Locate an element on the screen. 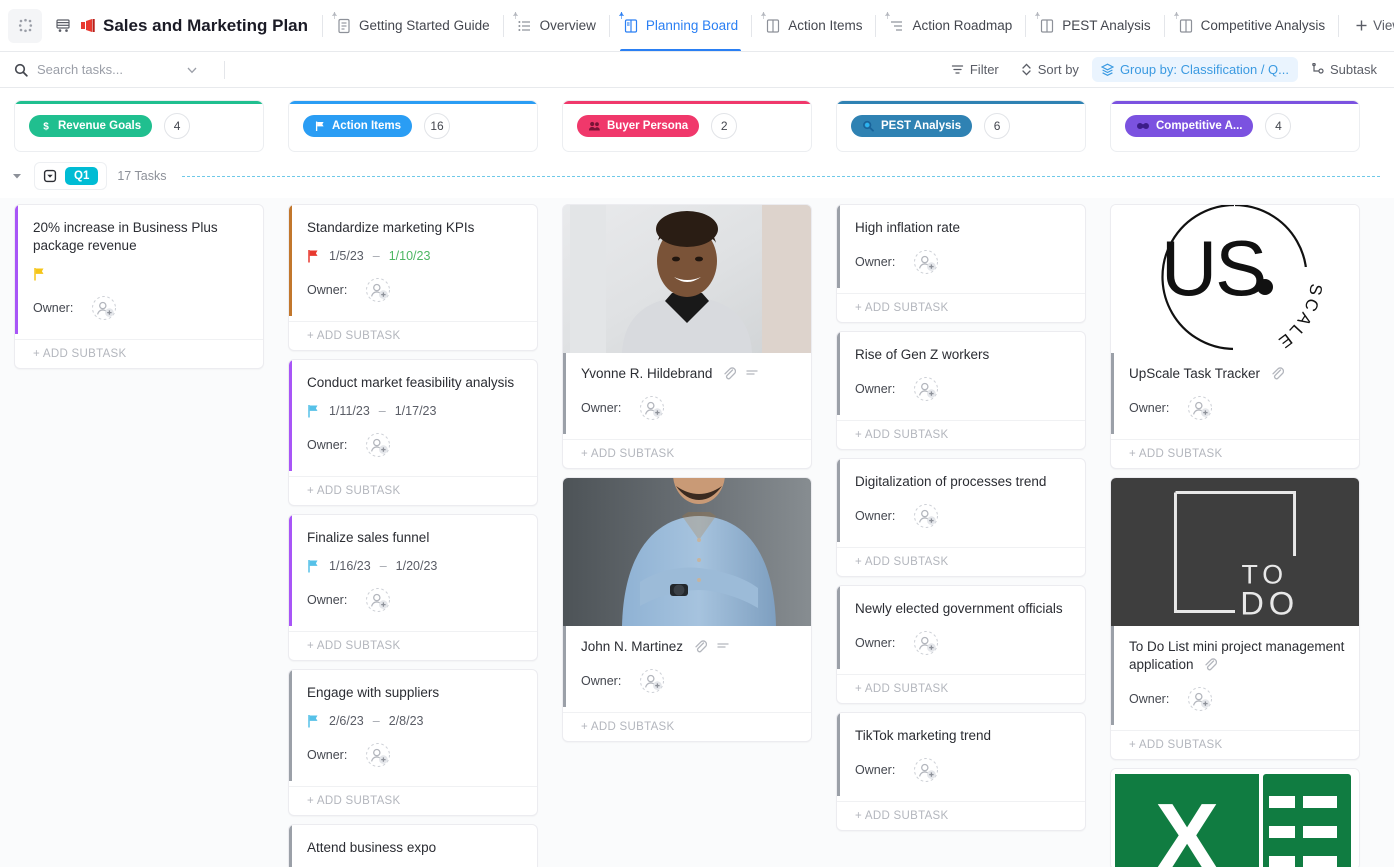 The height and width of the screenshot is (867, 1394). add-view-button: View is located at coordinates (1366, 25).